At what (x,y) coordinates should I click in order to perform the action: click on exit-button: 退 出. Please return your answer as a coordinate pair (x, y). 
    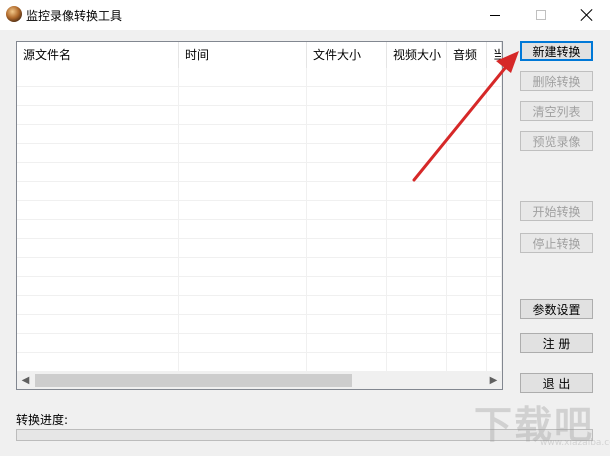
    Looking at the image, I should click on (556, 383).